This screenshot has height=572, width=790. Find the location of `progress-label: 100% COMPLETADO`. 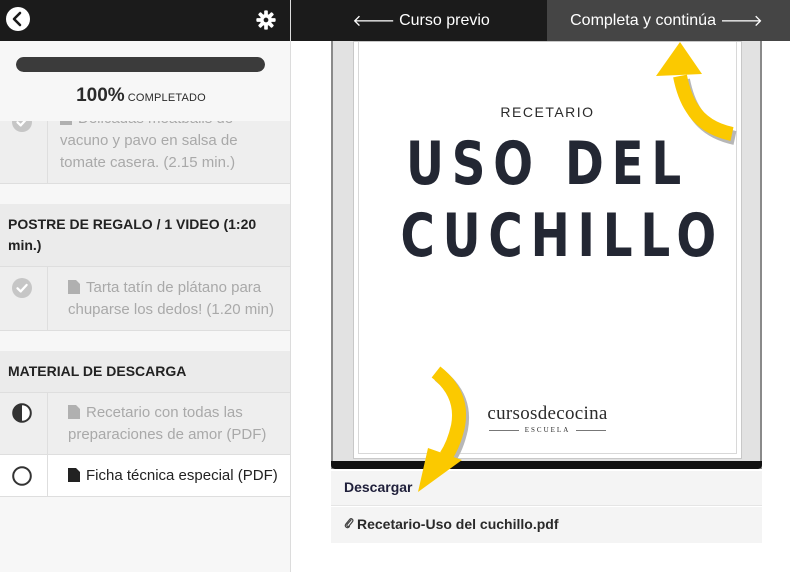

progress-label: 100% COMPLETADO is located at coordinates (141, 96).